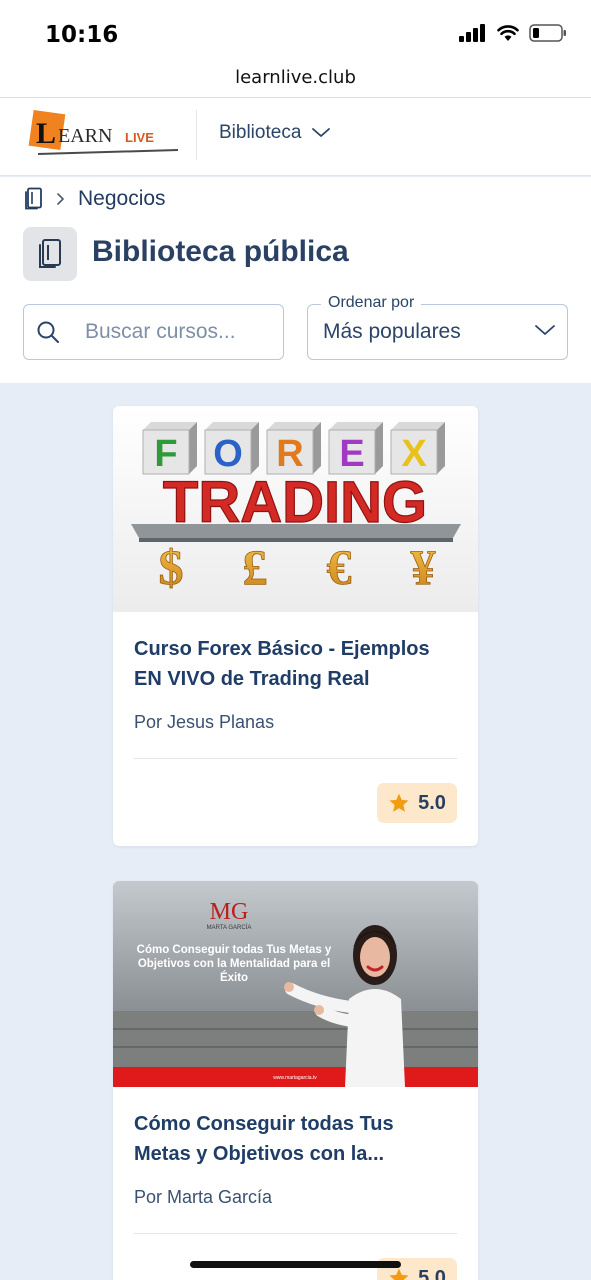  I want to click on chevron-right-icon, so click(61, 199).